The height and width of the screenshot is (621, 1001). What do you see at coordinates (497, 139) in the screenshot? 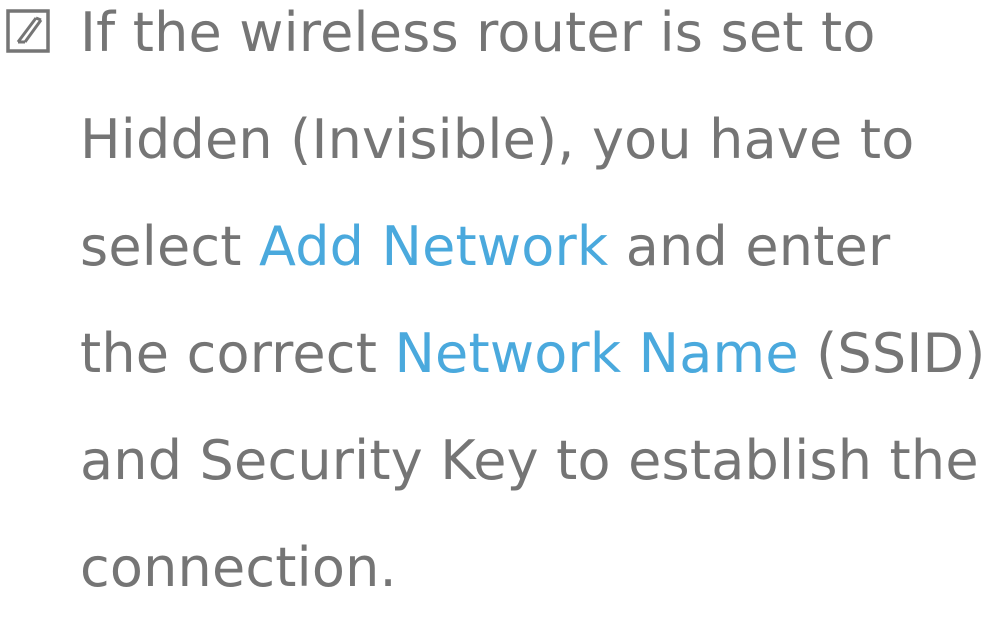
I see `note-line: Hidden (Invisible), you have to` at bounding box center [497, 139].